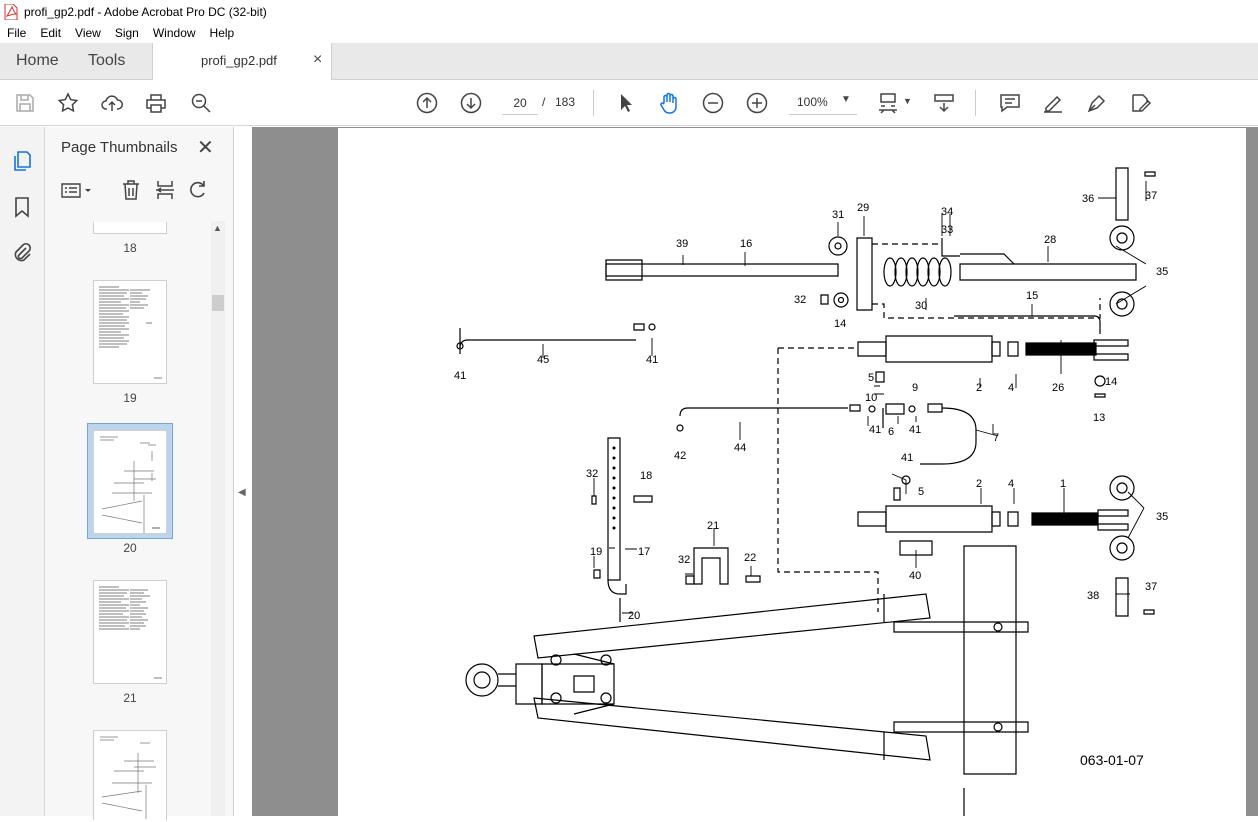 The width and height of the screenshot is (1258, 822). What do you see at coordinates (644, 552) in the screenshot?
I see `callout-17: 17` at bounding box center [644, 552].